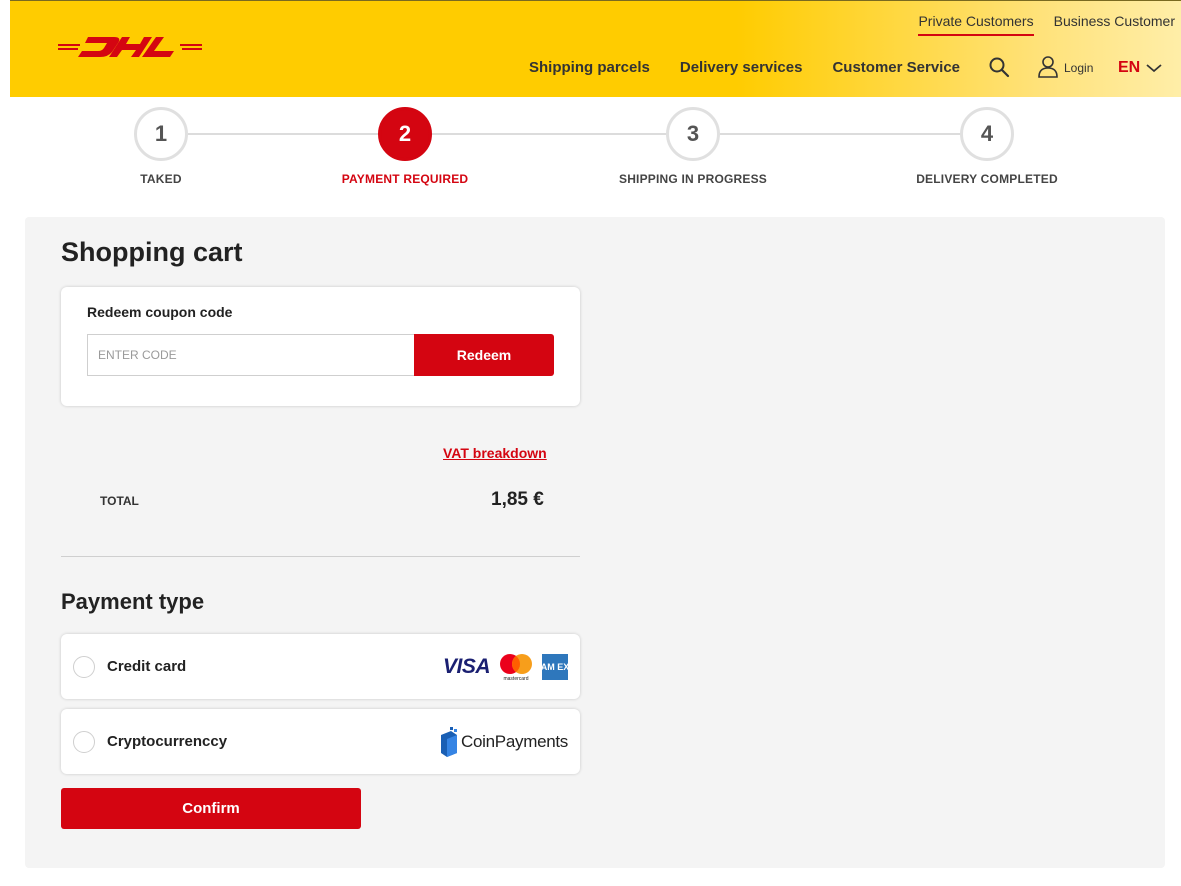  I want to click on visa-logo: VISA, so click(466, 666).